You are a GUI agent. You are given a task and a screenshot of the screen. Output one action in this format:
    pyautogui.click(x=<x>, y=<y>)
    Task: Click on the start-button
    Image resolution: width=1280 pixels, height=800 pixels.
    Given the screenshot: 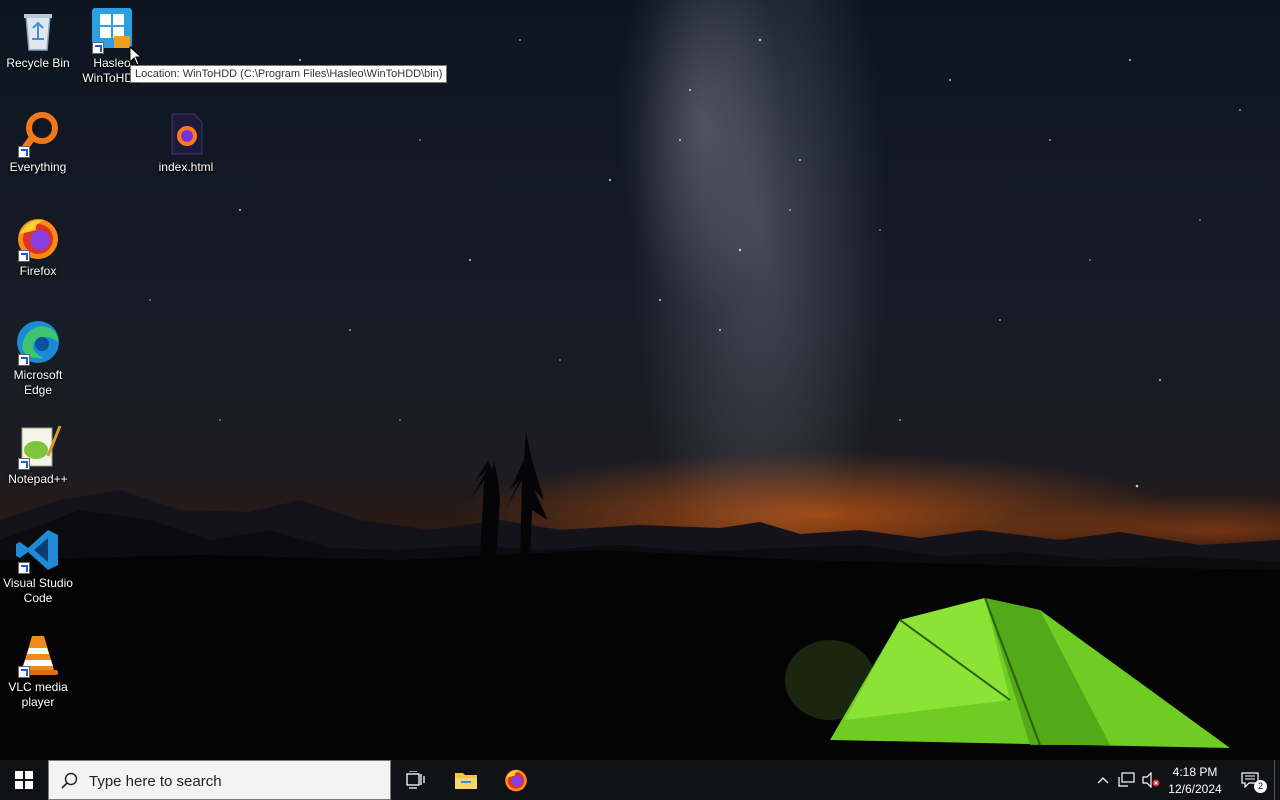 What is the action you would take?
    pyautogui.click(x=24, y=780)
    